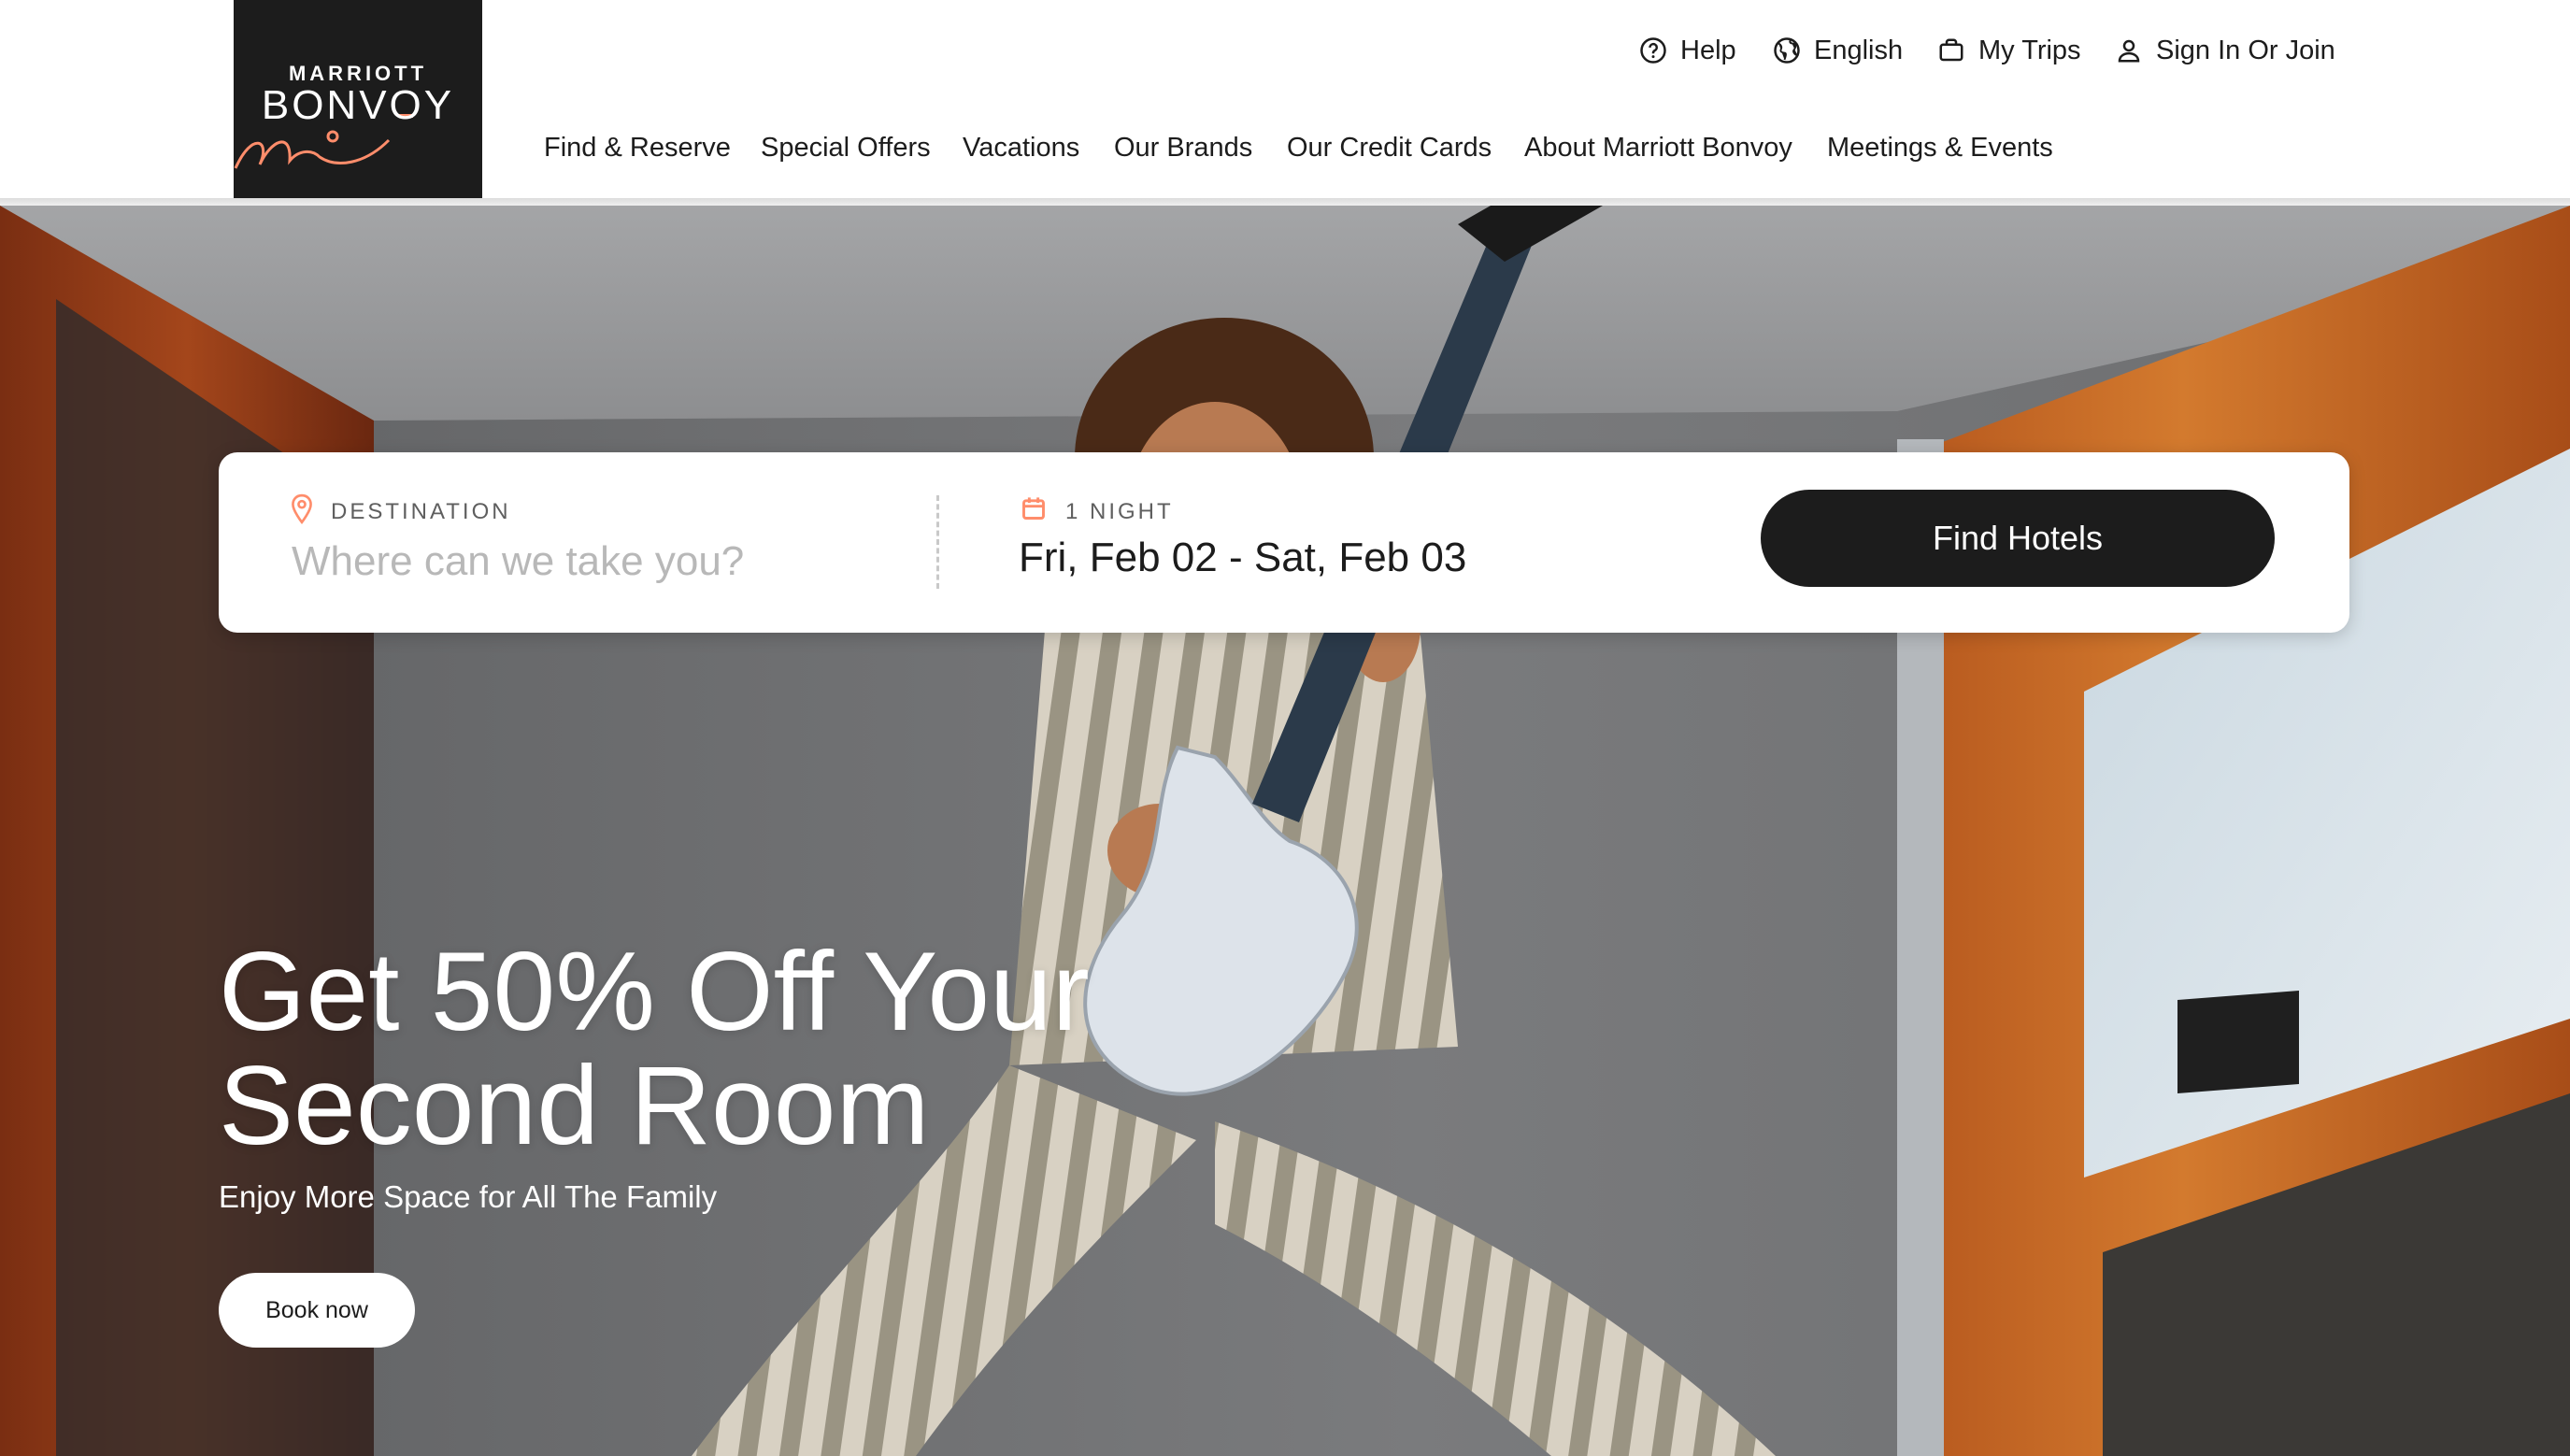 The height and width of the screenshot is (1456, 2570). I want to click on nav-vacations: Vacations, so click(1021, 148).